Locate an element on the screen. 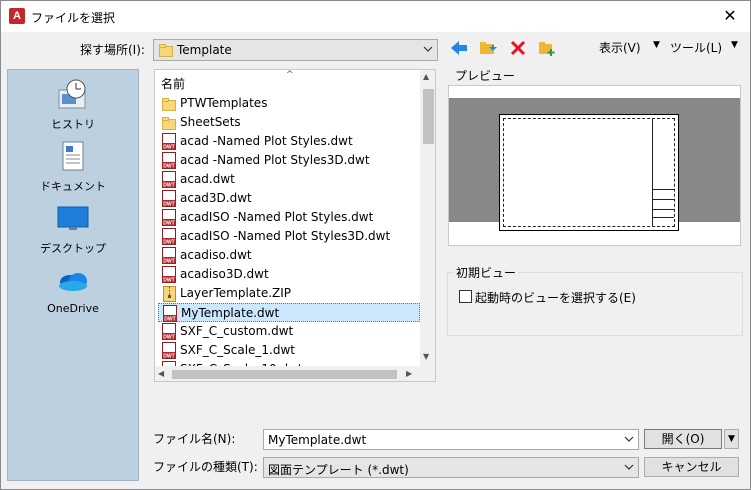 This screenshot has width=751, height=490. place-desktop: デスクトップ is located at coordinates (73, 229).